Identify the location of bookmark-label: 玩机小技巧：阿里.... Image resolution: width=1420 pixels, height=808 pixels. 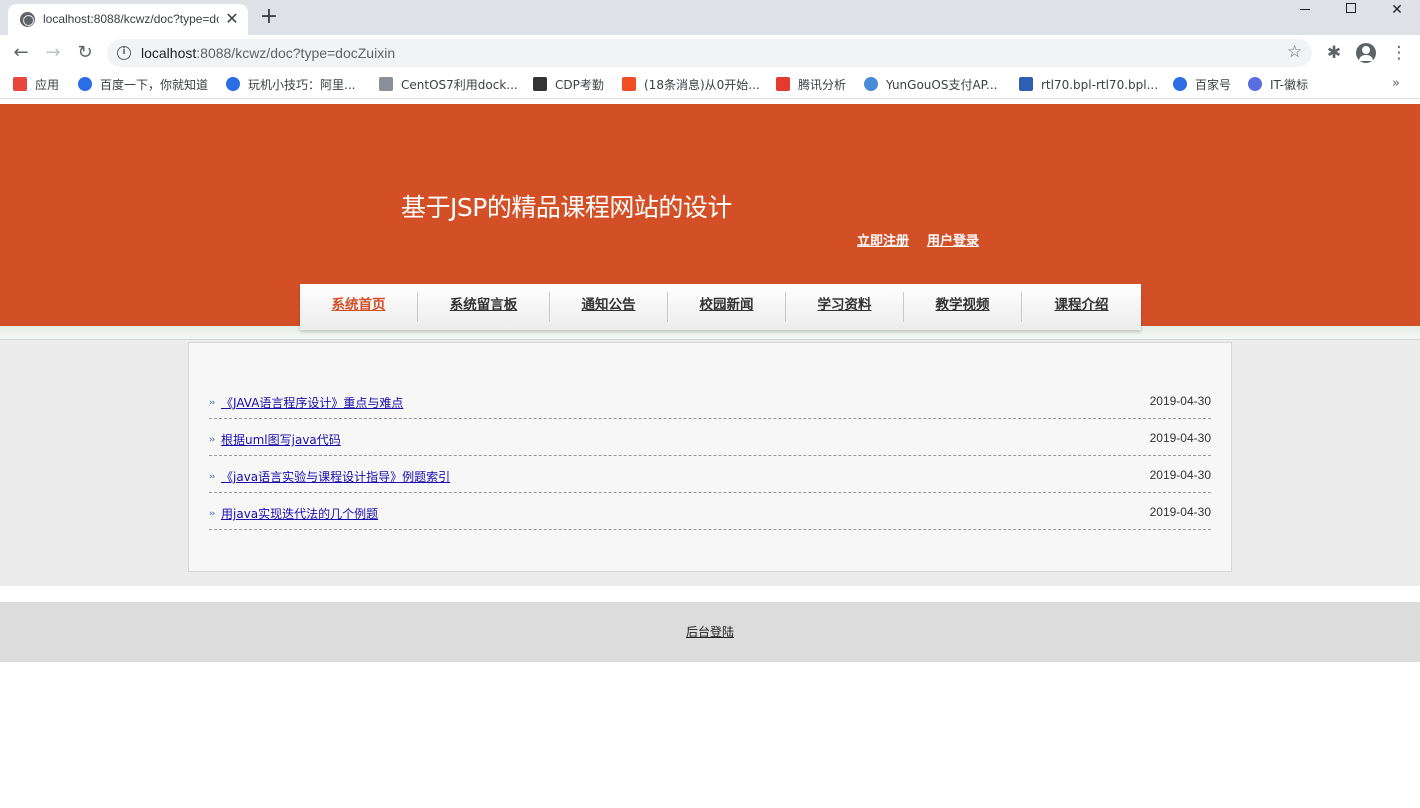
(302, 85).